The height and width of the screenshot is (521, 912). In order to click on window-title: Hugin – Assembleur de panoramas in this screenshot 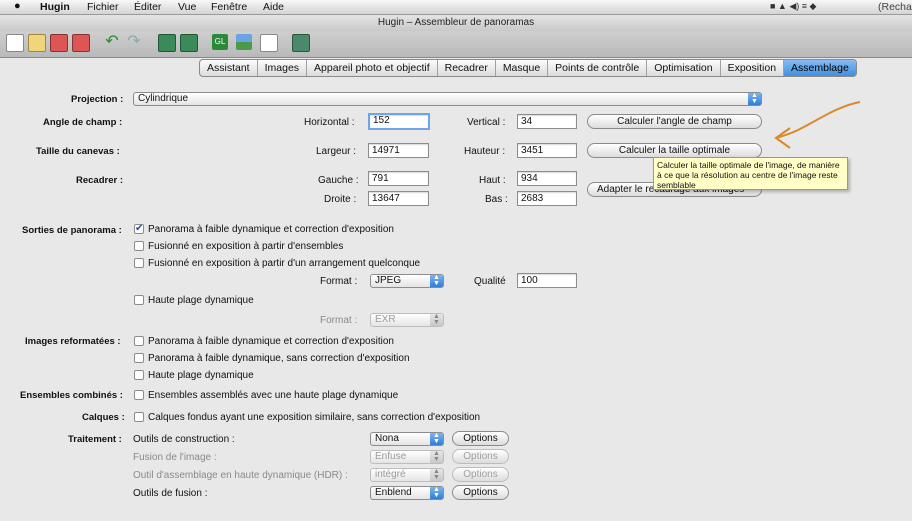, I will do `click(456, 22)`.